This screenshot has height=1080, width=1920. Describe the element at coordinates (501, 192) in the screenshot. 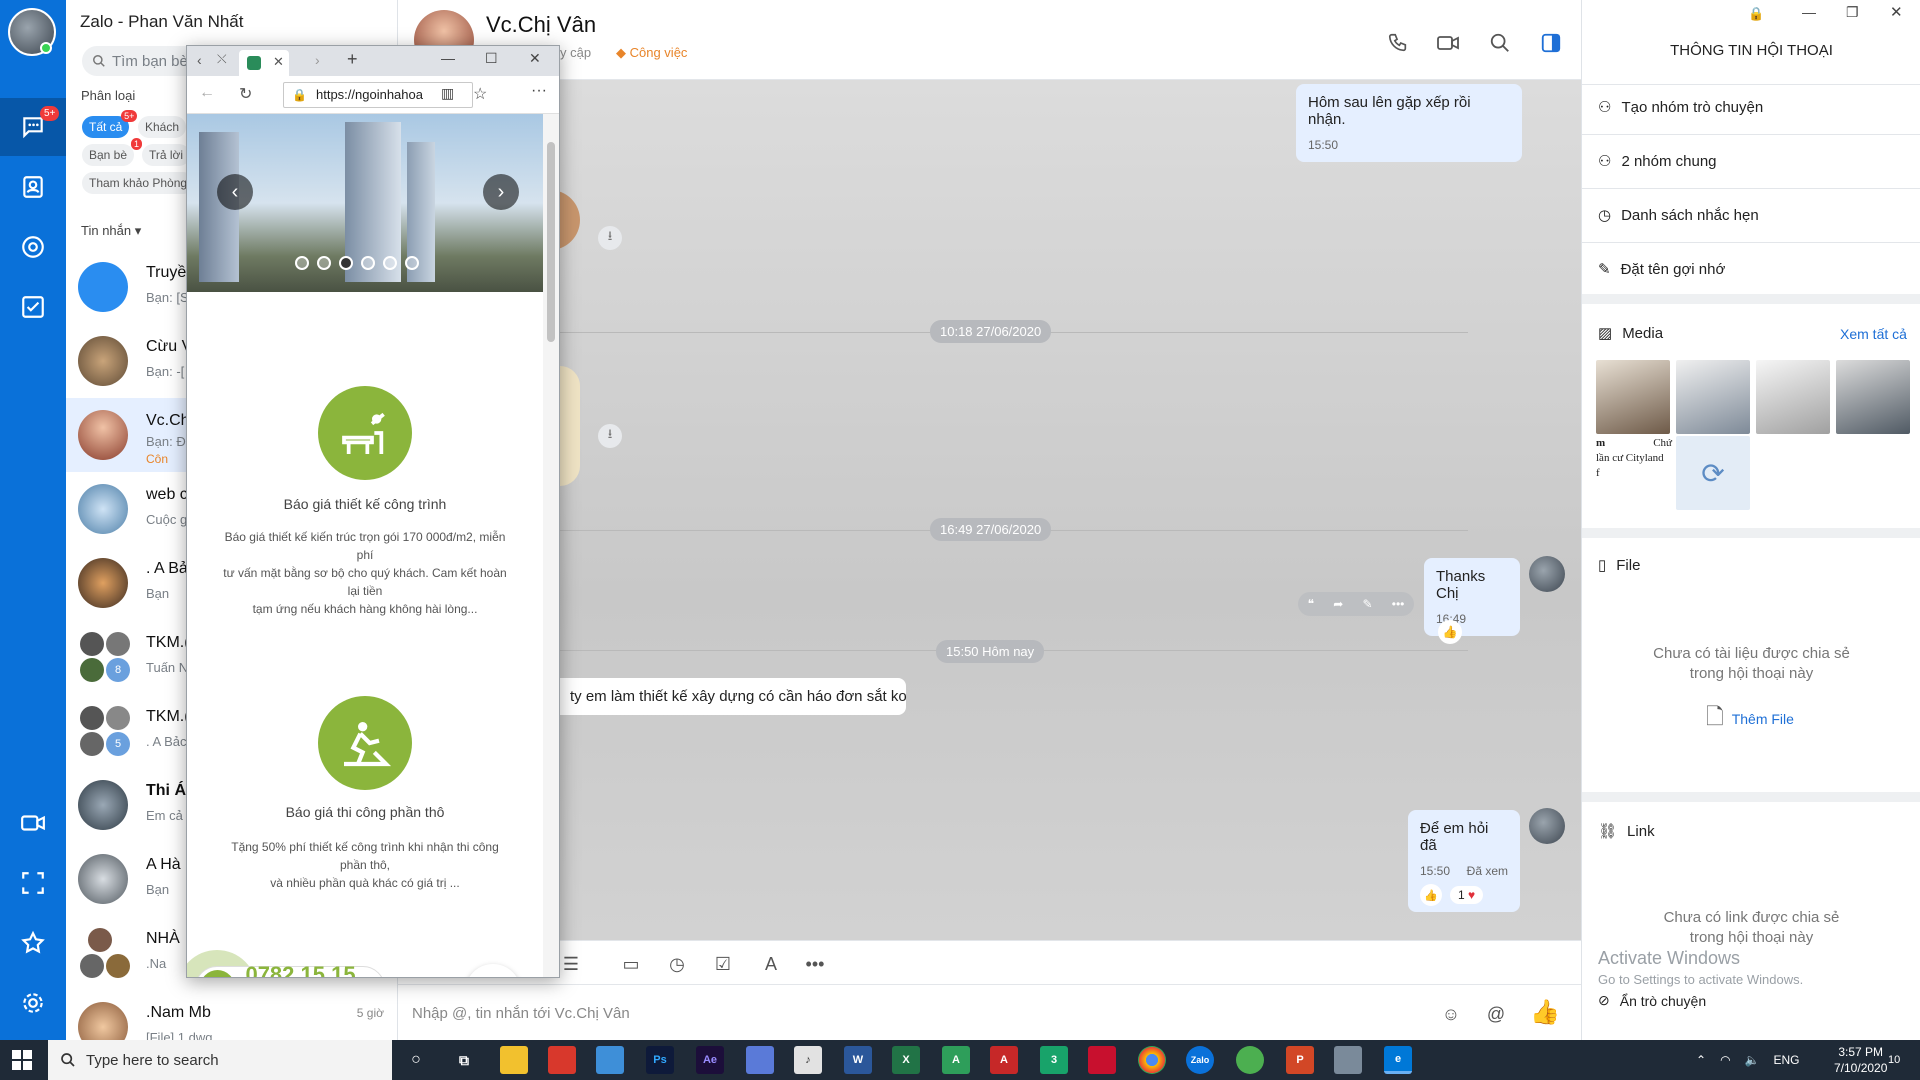

I see `slider-next-button: ›` at that location.